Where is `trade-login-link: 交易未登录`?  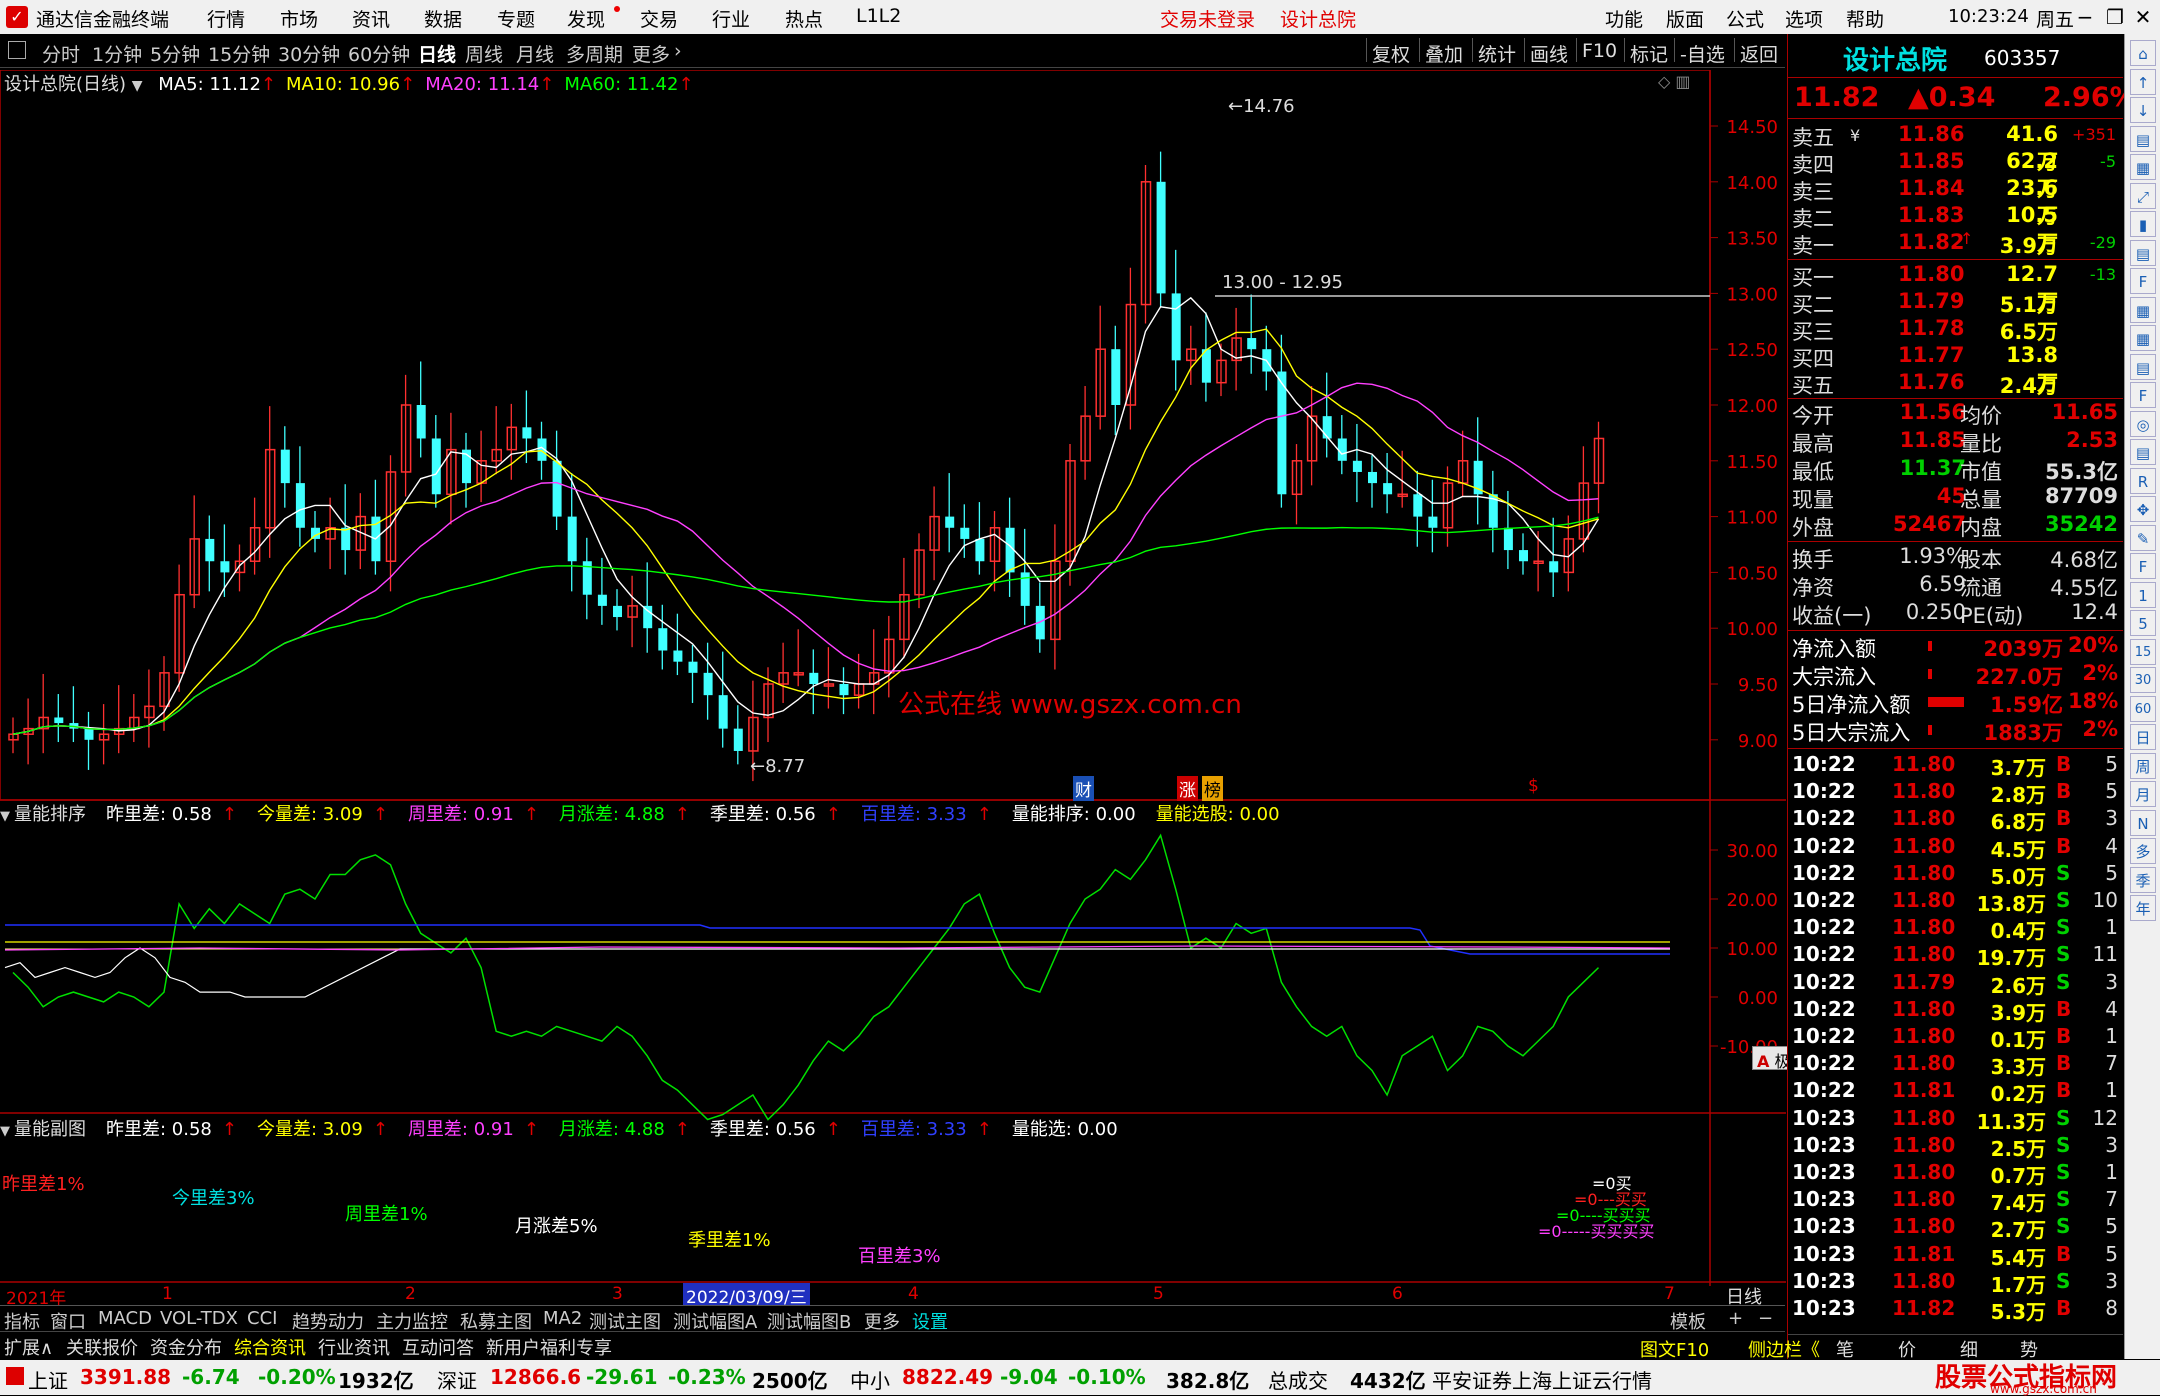 trade-login-link: 交易未登录 is located at coordinates (1207, 18).